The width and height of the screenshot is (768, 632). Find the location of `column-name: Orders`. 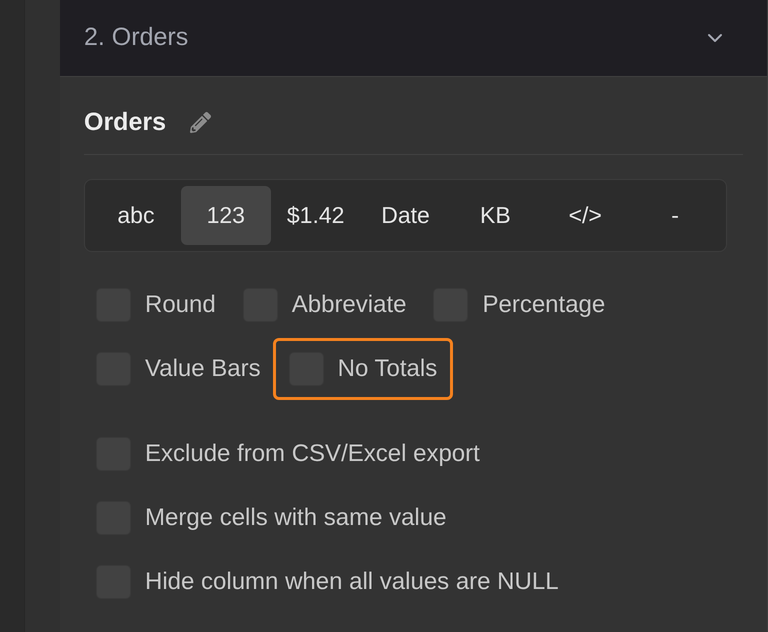

column-name: Orders is located at coordinates (125, 122).